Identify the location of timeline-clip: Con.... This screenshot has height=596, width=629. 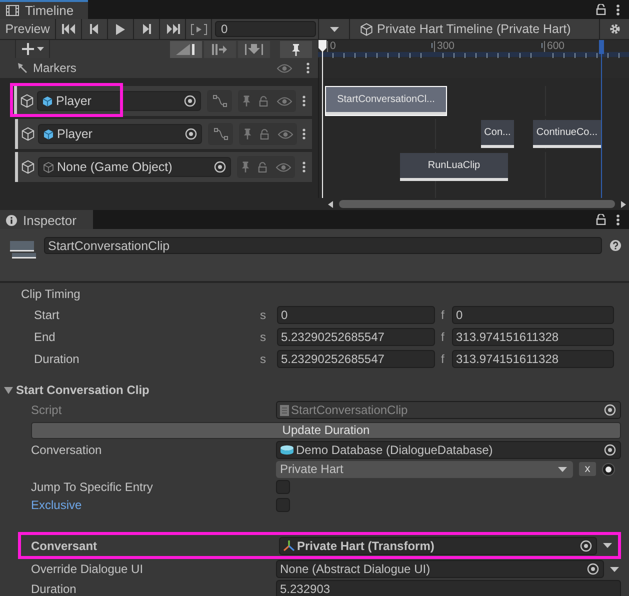
(497, 134).